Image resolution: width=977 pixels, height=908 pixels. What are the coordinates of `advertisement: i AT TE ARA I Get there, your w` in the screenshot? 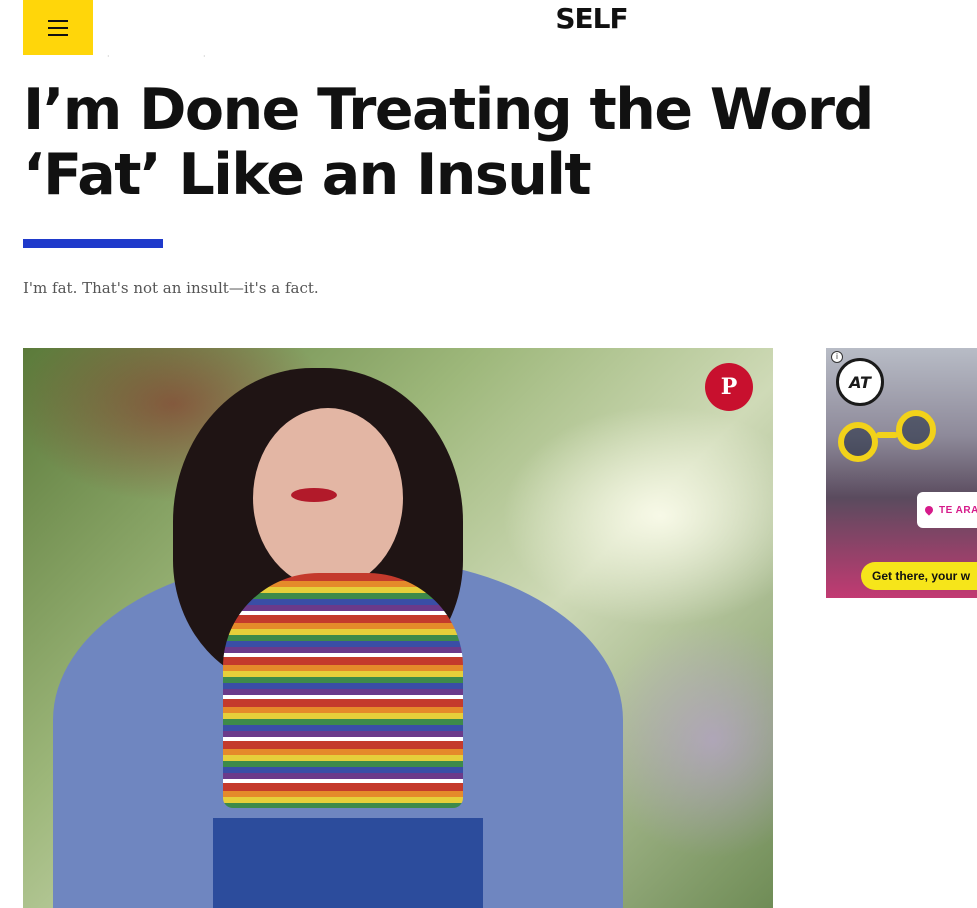 It's located at (901, 473).